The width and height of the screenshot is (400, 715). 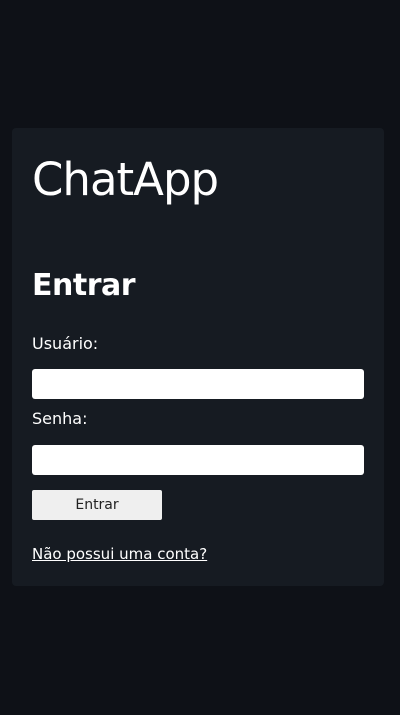 I want to click on app-title: ChatApp, so click(x=125, y=179).